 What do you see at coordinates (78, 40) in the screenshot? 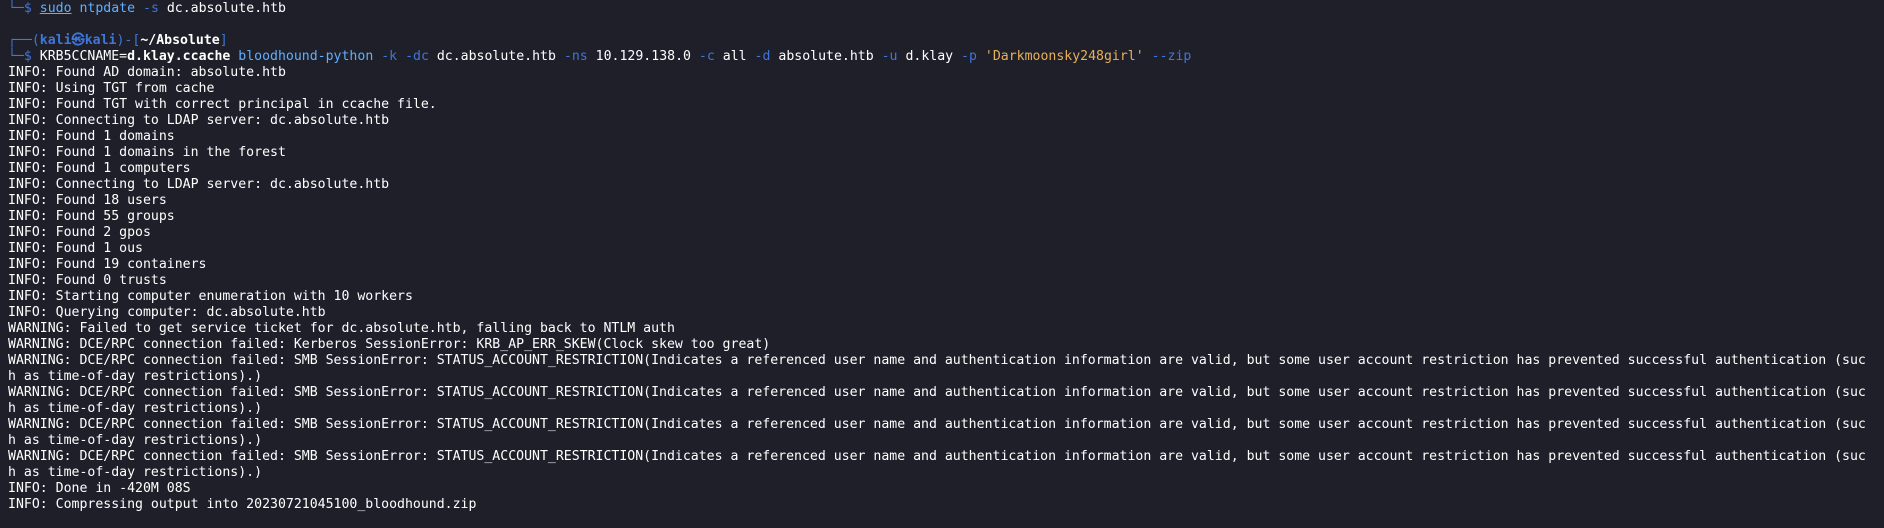
I see `prompt-user-host: kali㉿kali` at bounding box center [78, 40].